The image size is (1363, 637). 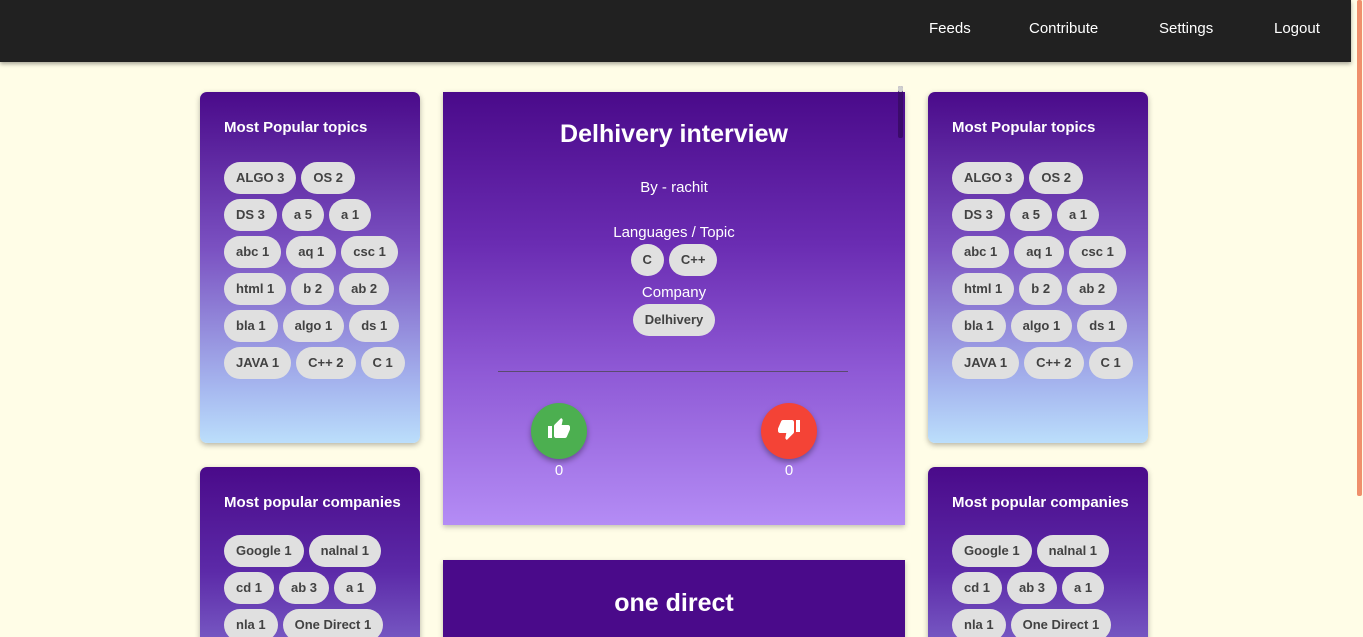 I want to click on downvote-count: 0, so click(x=789, y=470).